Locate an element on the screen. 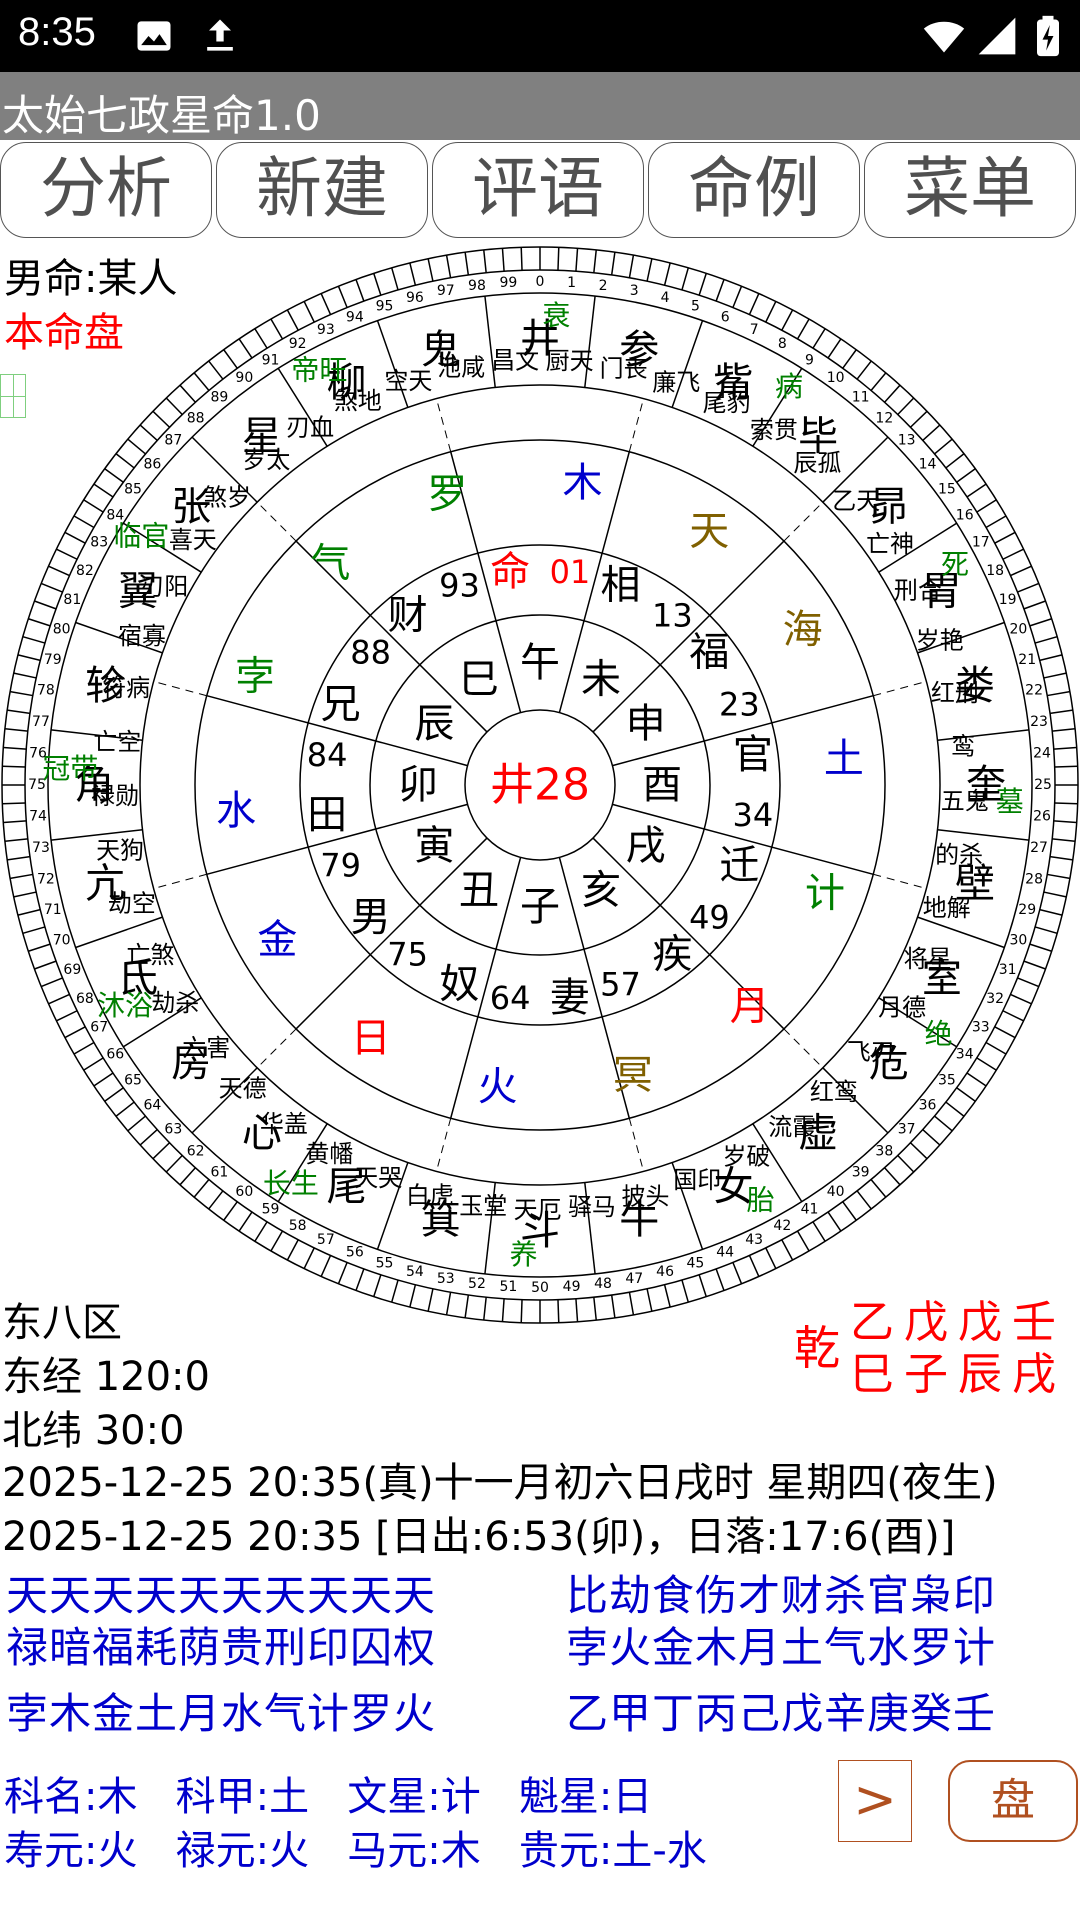 This screenshot has width=1080, height=1920. spirit-star-label: 天哭 is located at coordinates (378, 1178).